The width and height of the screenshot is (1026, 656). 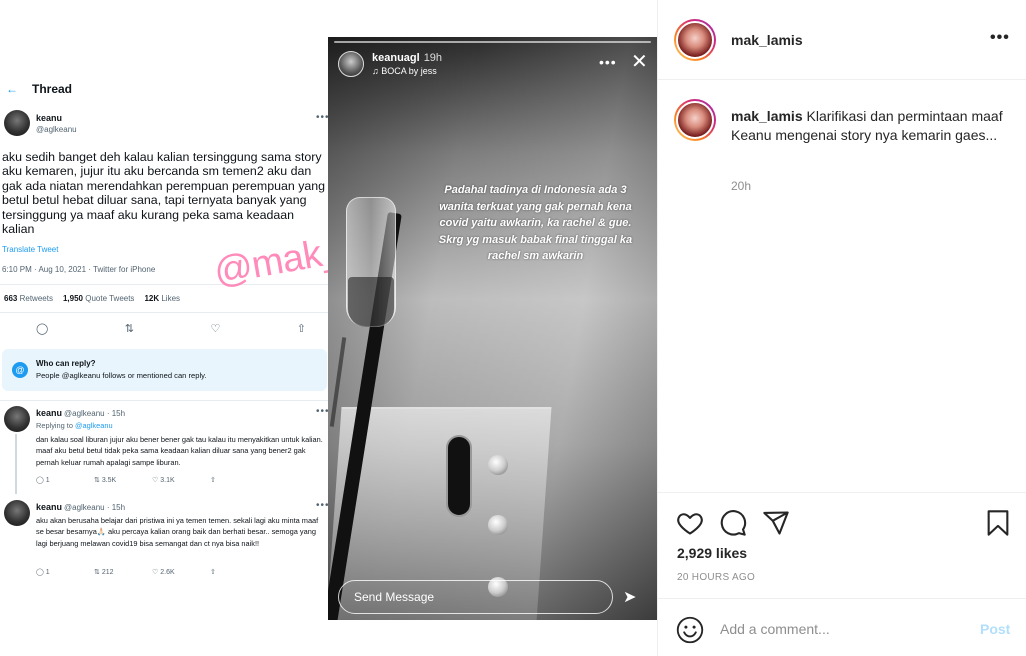 I want to click on story-avatar, so click(x=351, y=64).